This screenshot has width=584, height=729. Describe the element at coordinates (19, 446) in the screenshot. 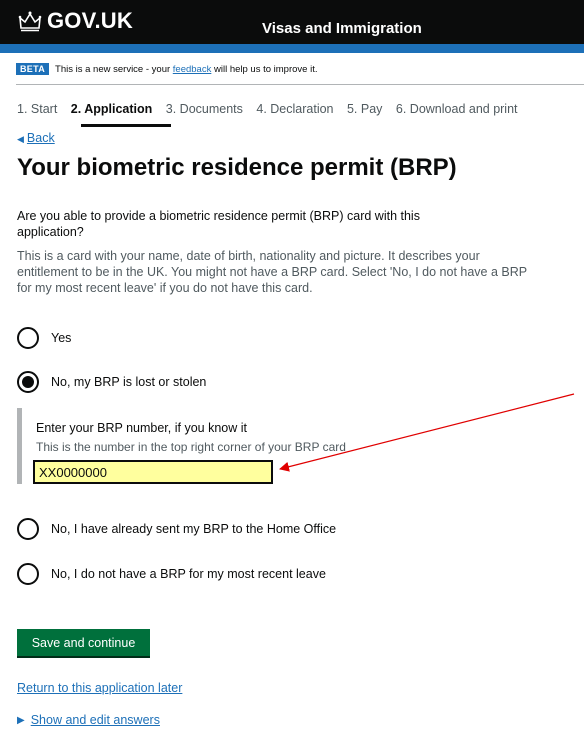

I see `conditional-reveal-bar` at that location.